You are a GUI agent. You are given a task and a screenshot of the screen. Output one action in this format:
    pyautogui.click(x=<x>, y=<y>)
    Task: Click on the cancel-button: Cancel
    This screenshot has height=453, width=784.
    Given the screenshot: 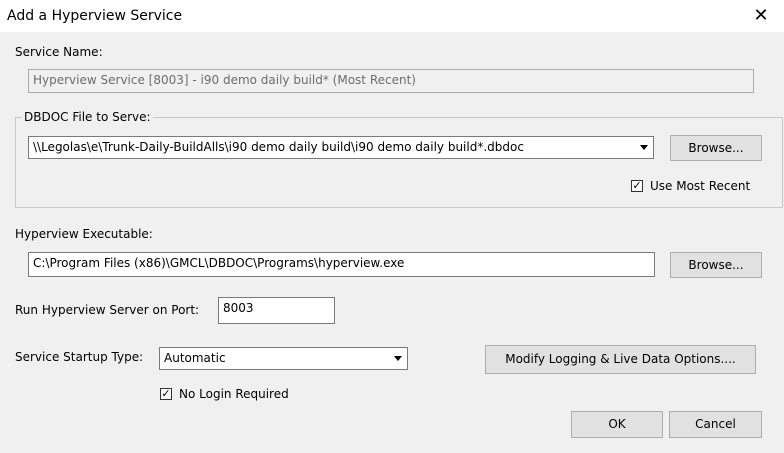 What is the action you would take?
    pyautogui.click(x=715, y=424)
    